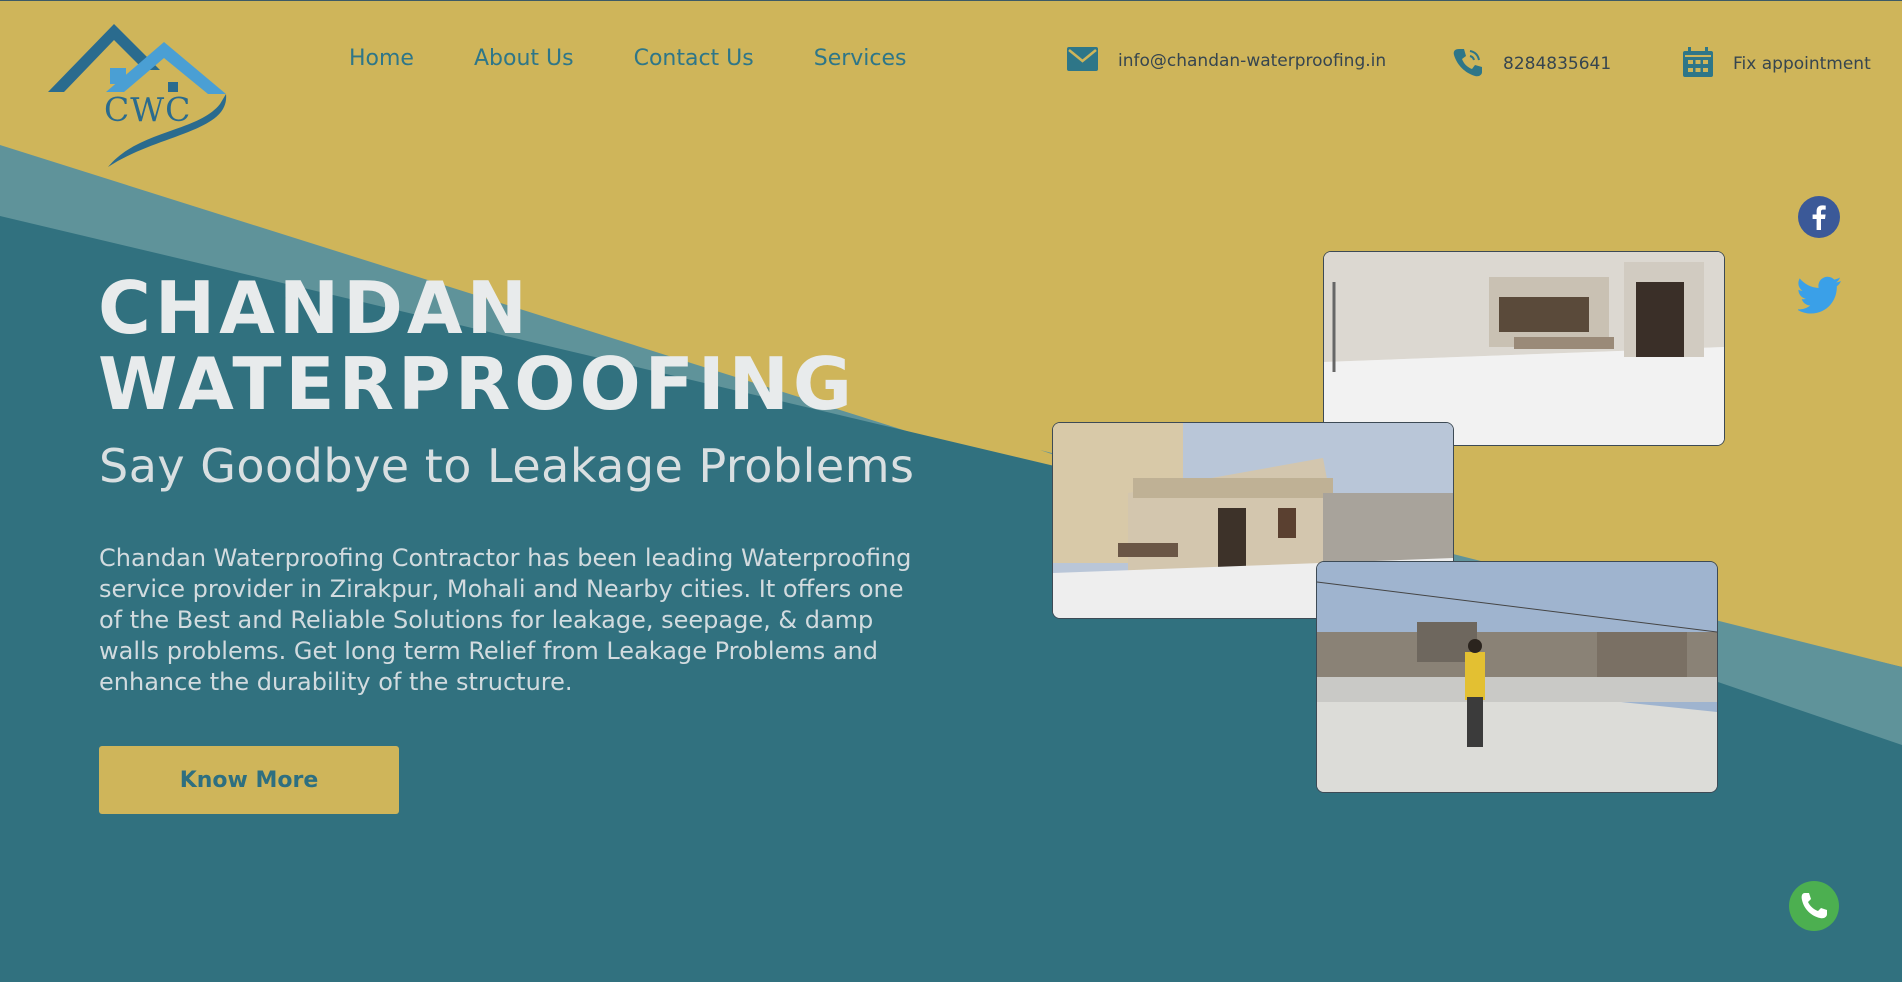 This screenshot has height=982, width=1902. Describe the element at coordinates (507, 466) in the screenshot. I see `hero-subtitle: Say Goodbye to Leakage Problems` at that location.